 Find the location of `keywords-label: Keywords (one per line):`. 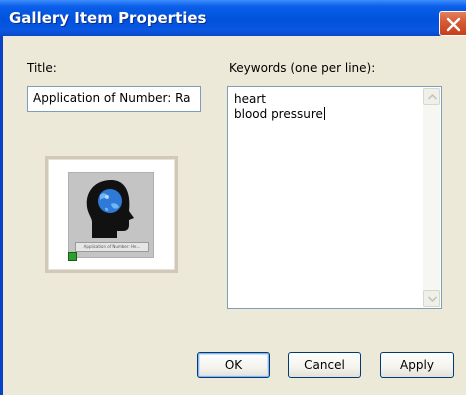

keywords-label: Keywords (one per line): is located at coordinates (302, 68).